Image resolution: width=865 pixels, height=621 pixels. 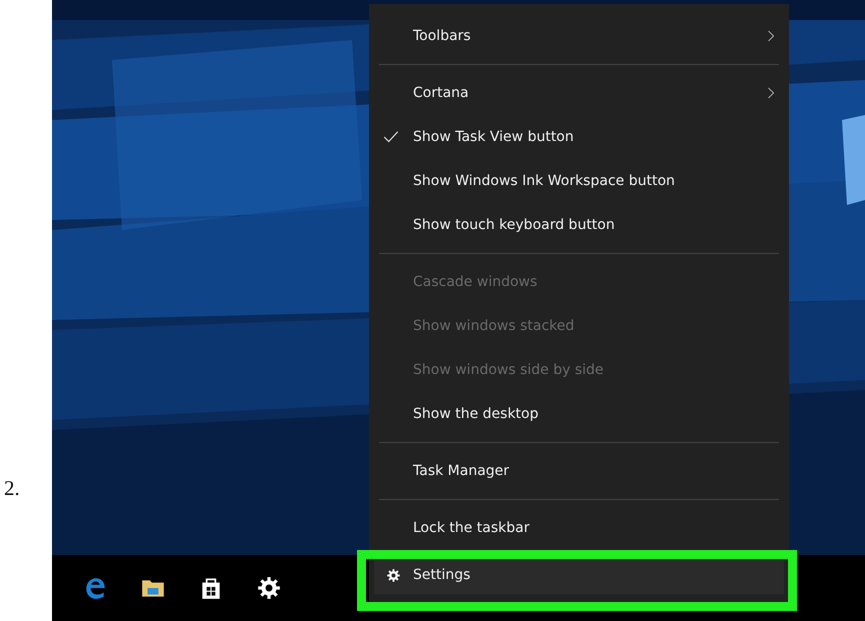 What do you see at coordinates (579, 93) in the screenshot?
I see `menu-item: Cortana` at bounding box center [579, 93].